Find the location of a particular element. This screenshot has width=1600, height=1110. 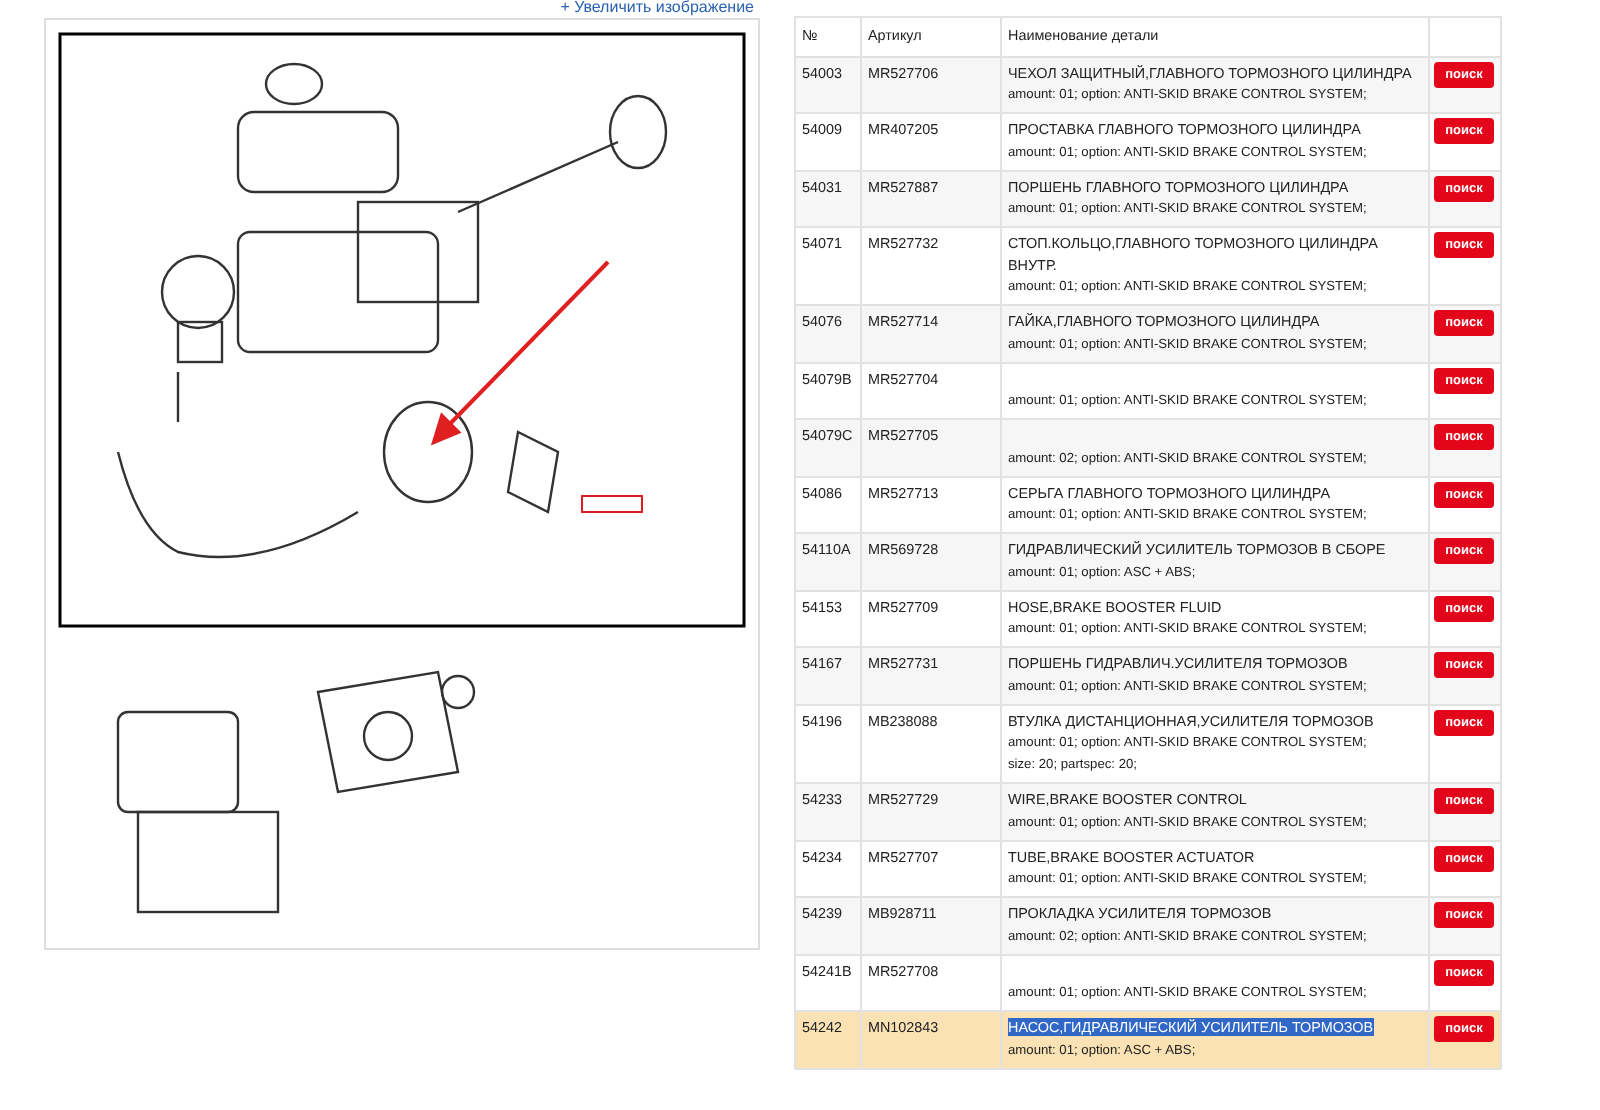

enlarge-image-link: + Увеличить изображение is located at coordinates (657, 8).